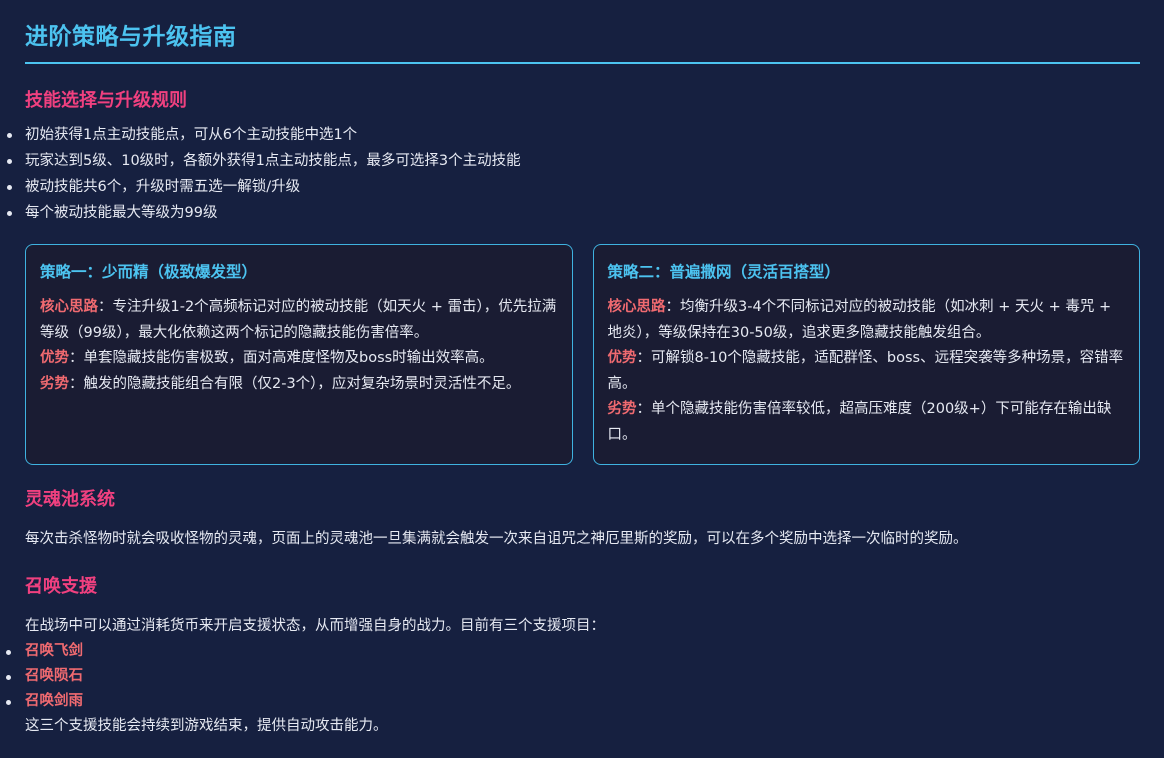  Describe the element at coordinates (206, 726) in the screenshot. I see `summon-outro: 这三个支援技能会持续到游戏结束，提供自动攻击能力。` at that location.